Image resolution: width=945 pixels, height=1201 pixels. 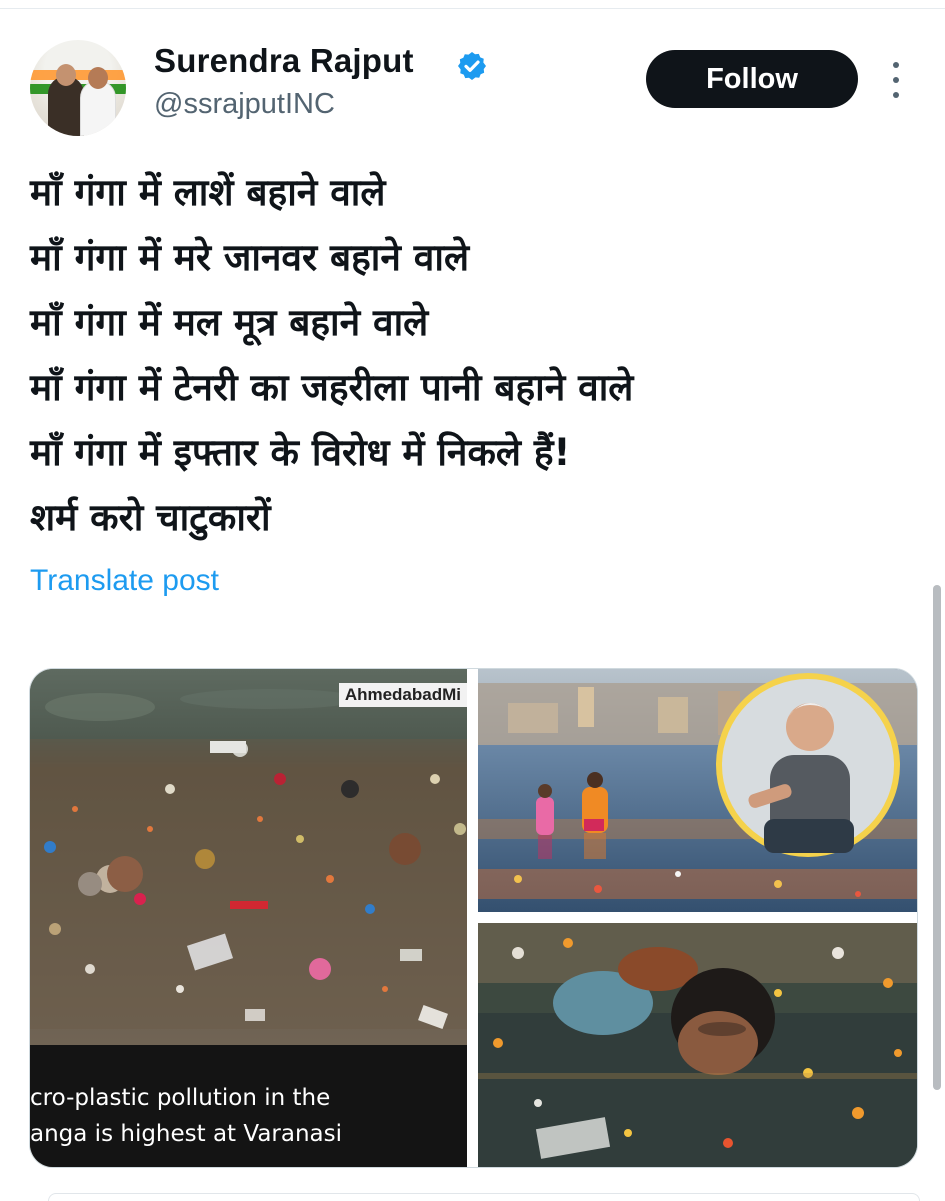 I want to click on more-options-icon, so click(x=896, y=80).